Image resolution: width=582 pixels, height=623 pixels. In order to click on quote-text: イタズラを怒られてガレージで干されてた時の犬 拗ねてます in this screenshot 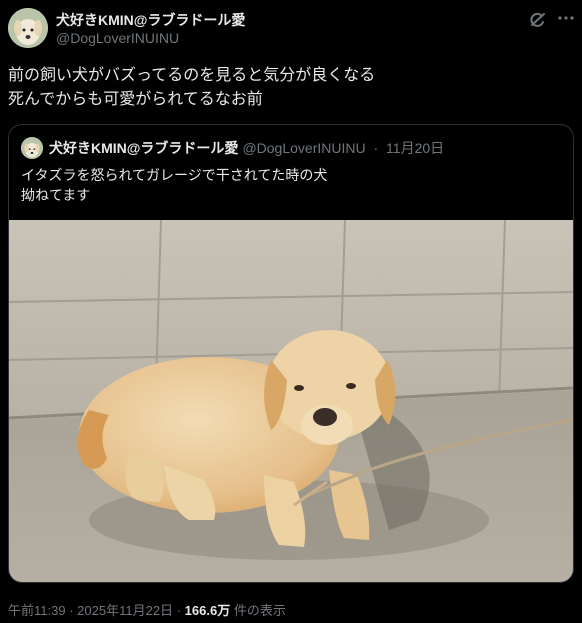, I will do `click(174, 185)`.